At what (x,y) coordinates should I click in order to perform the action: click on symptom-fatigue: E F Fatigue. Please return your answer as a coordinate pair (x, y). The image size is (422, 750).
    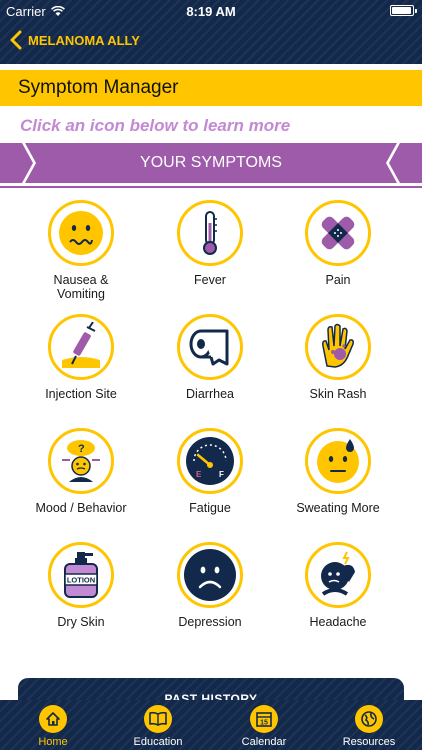
    Looking at the image, I should click on (210, 471).